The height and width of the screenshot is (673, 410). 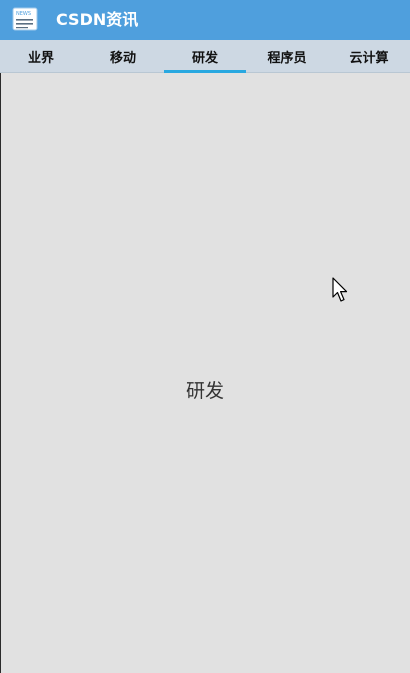 I want to click on tab-label: 云计算, so click(x=369, y=58).